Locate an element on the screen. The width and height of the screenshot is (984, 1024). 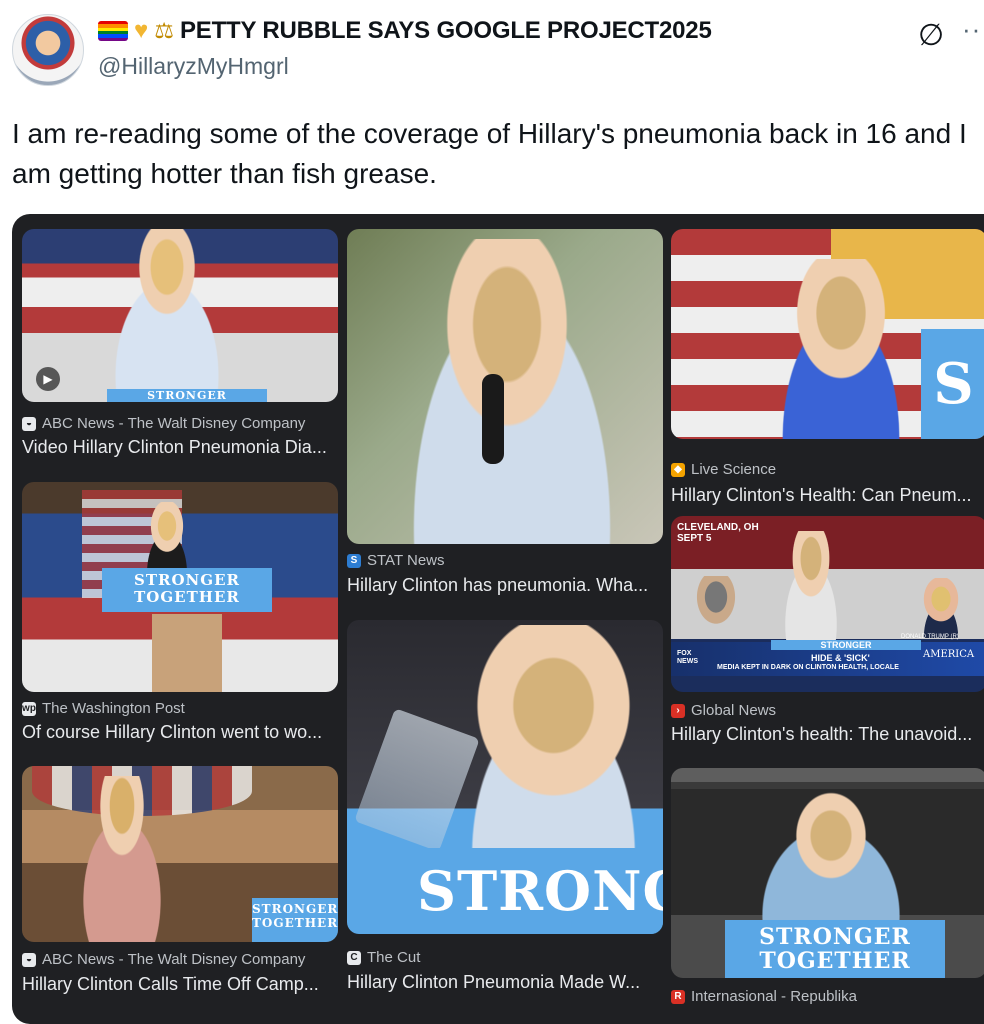
mute-icon: ∅ is located at coordinates (931, 35).